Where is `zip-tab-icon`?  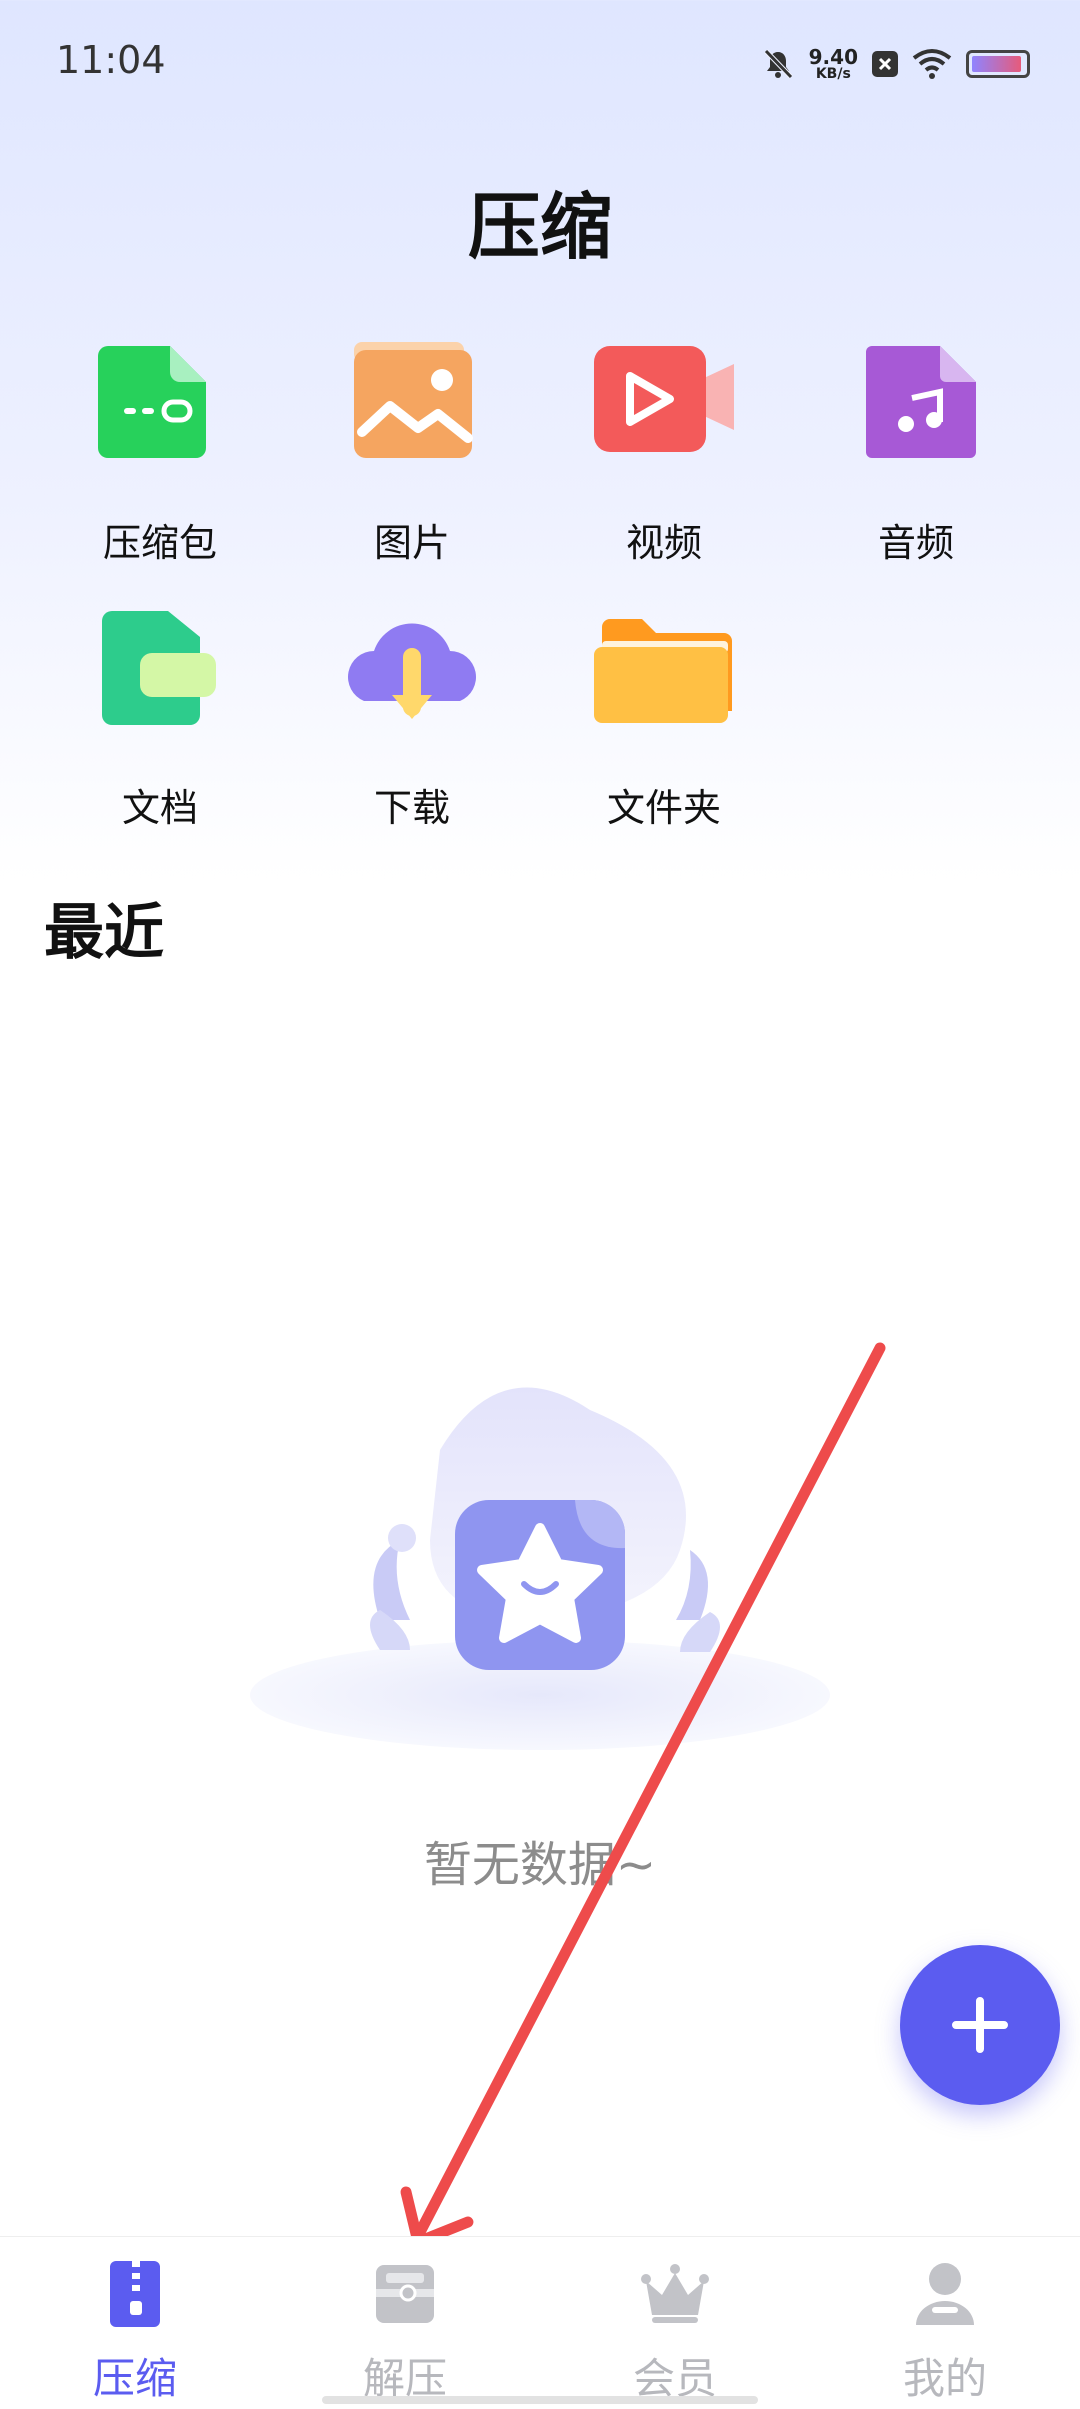
zip-tab-icon is located at coordinates (135, 2294).